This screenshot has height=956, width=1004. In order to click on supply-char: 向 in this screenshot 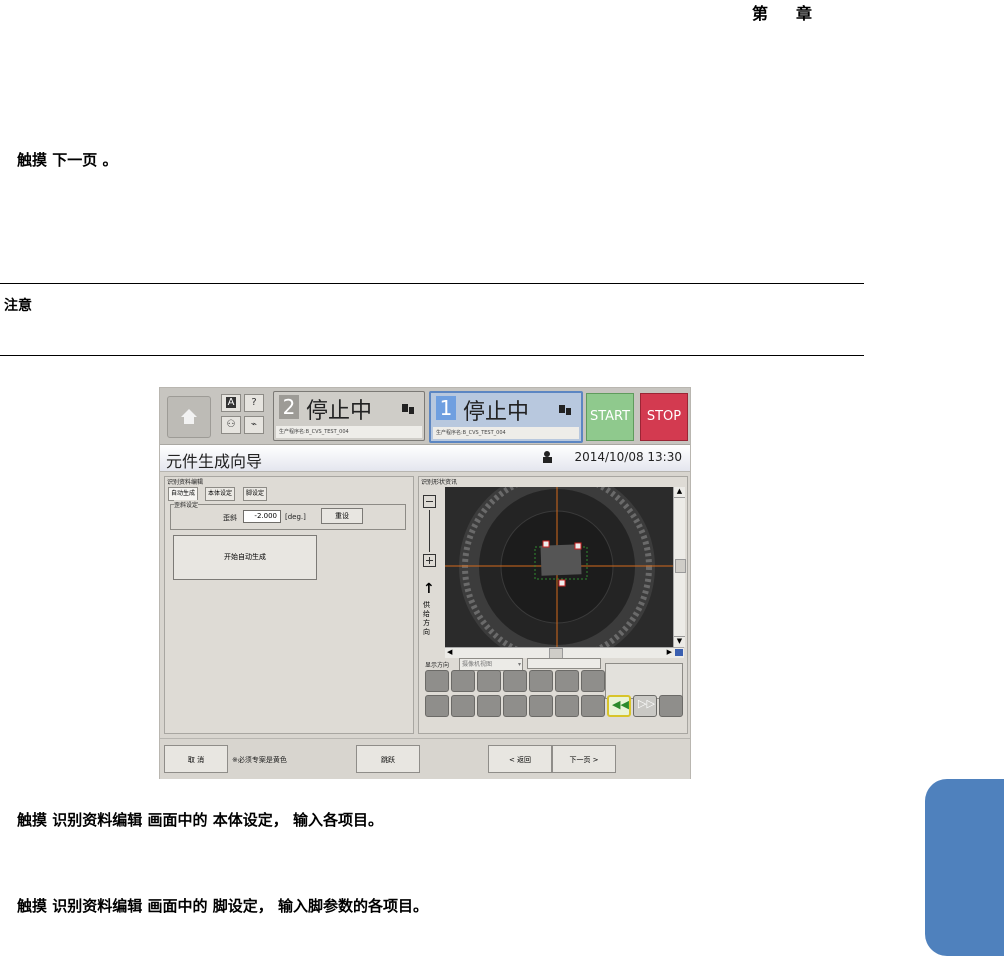, I will do `click(426, 632)`.